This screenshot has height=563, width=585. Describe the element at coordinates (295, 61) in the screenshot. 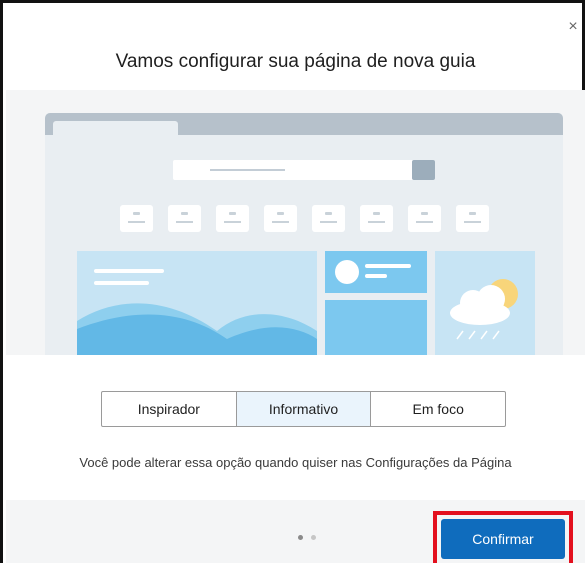

I see `dialog-title: Vamos configurar sua página de nova guia` at that location.